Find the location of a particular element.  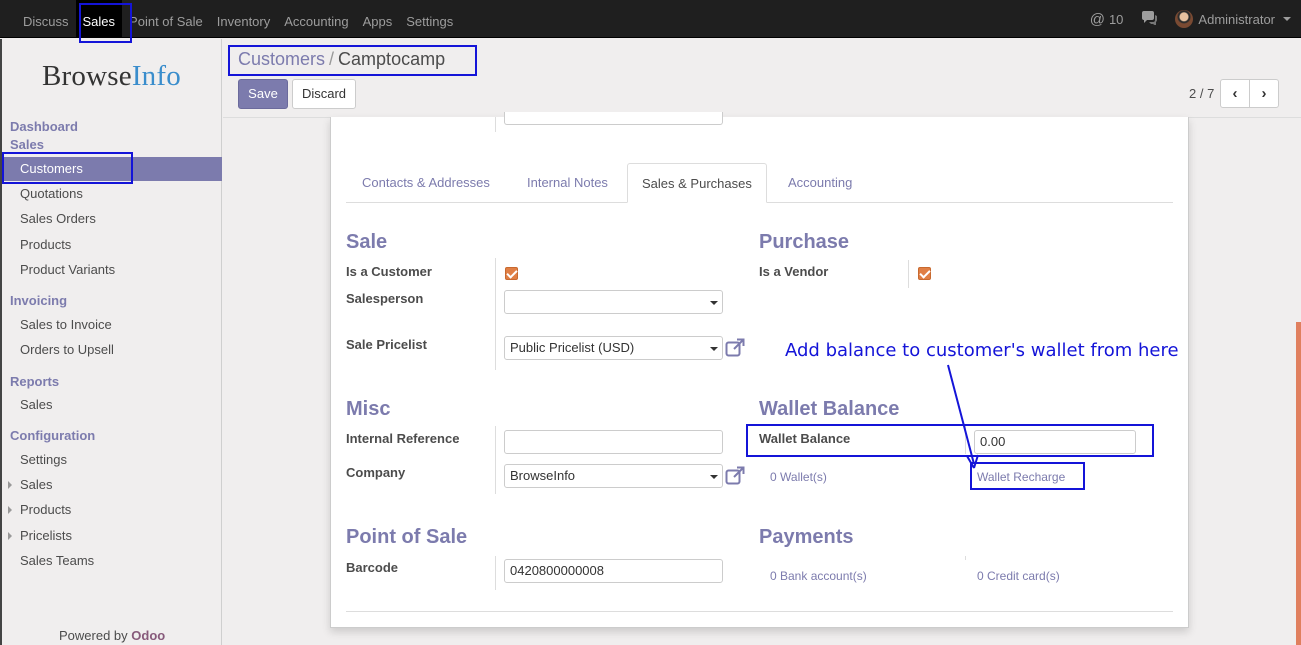

discard-button: Discard is located at coordinates (324, 94).